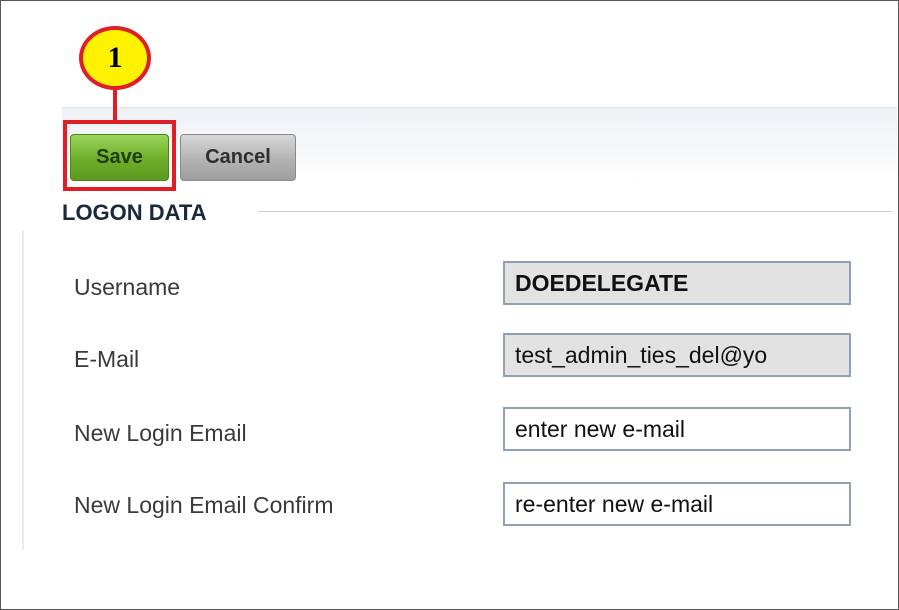 The image size is (899, 610). I want to click on email-field: test_admin_ties_del@yo, so click(677, 355).